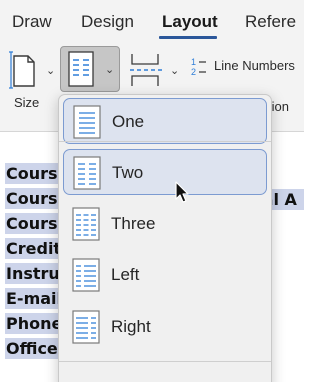 This screenshot has height=382, width=320. What do you see at coordinates (87, 122) in the screenshot?
I see `columns-one-icon` at bounding box center [87, 122].